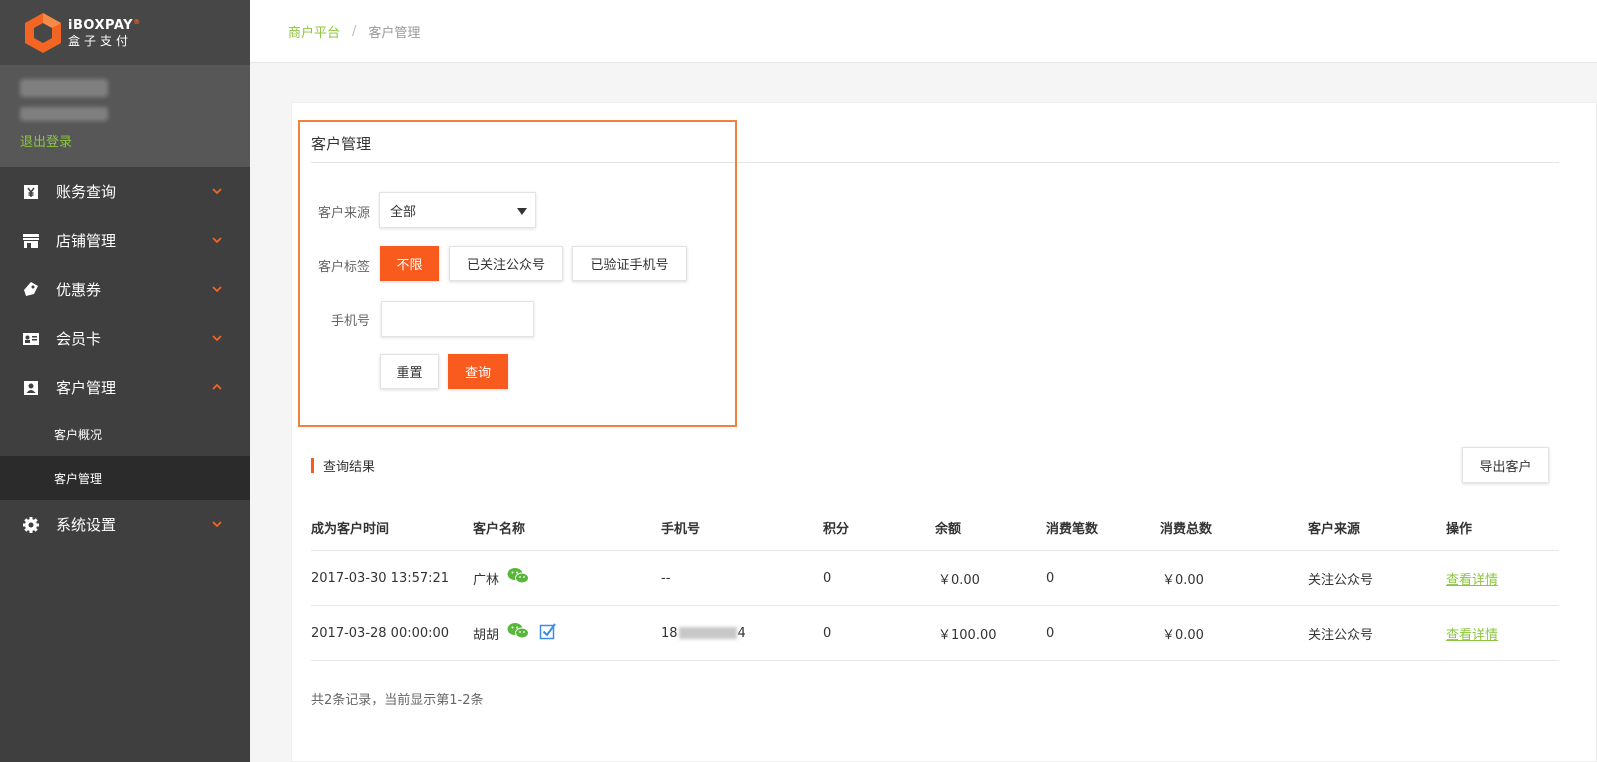 This screenshot has height=762, width=1597. I want to click on phone-label: 手机号, so click(350, 321).